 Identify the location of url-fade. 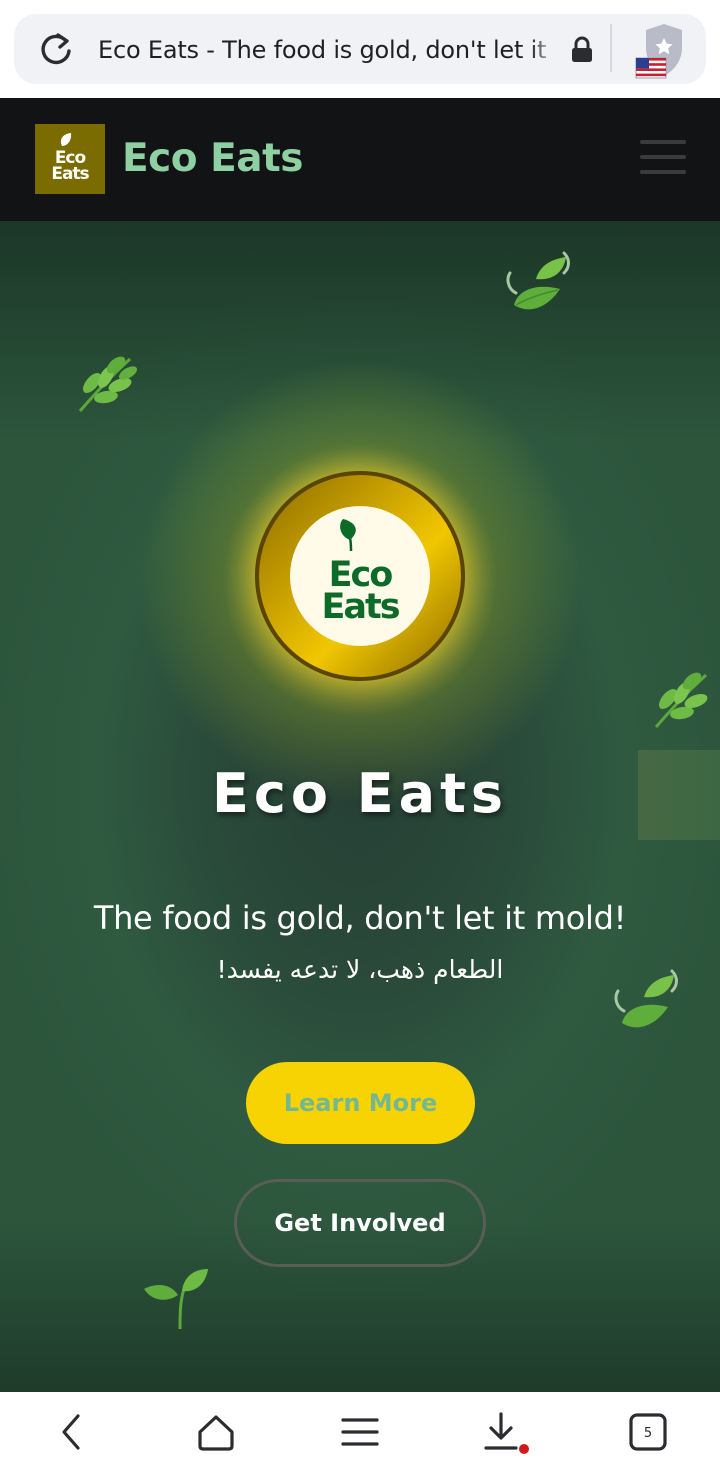
(544, 50).